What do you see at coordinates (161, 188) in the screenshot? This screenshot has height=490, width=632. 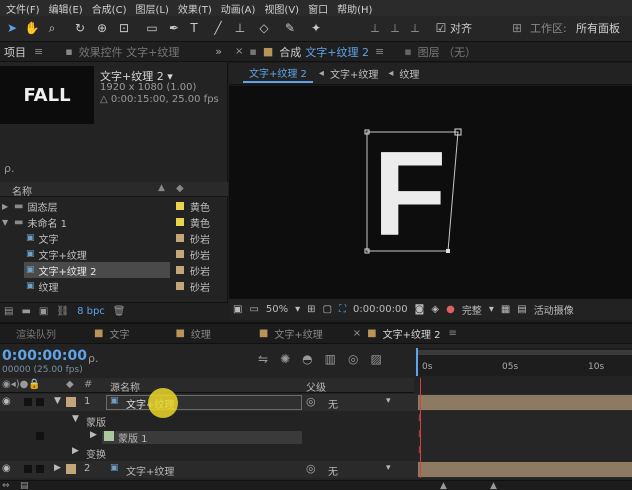 I see `sort-icon: ▲` at bounding box center [161, 188].